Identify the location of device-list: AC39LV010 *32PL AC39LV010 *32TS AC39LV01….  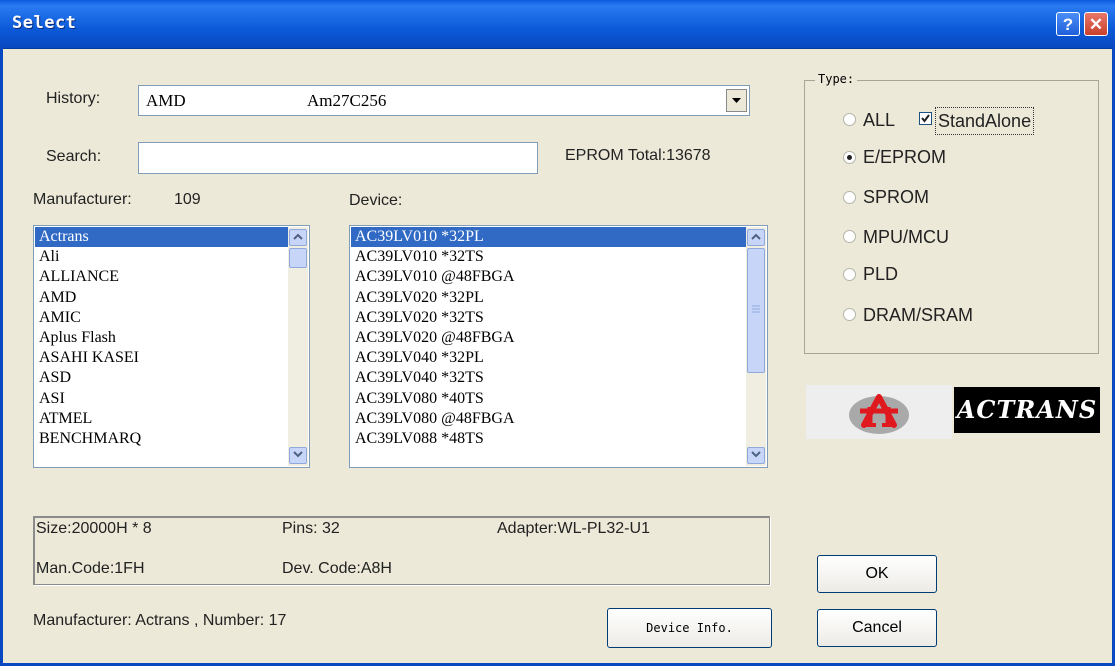
(558, 346).